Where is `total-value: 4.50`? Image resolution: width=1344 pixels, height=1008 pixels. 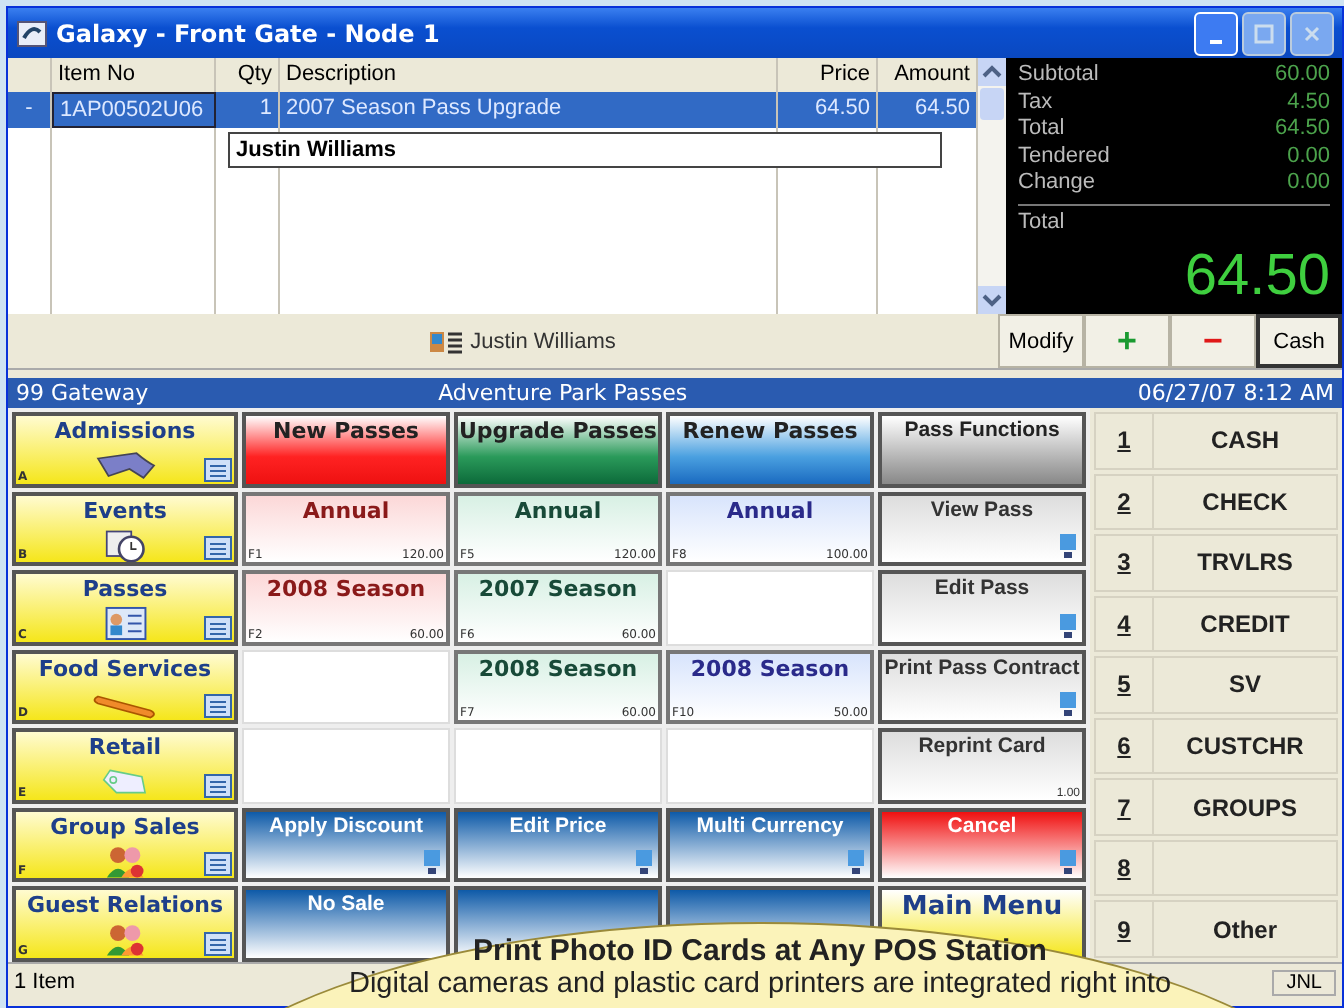
total-value: 4.50 is located at coordinates (1308, 102).